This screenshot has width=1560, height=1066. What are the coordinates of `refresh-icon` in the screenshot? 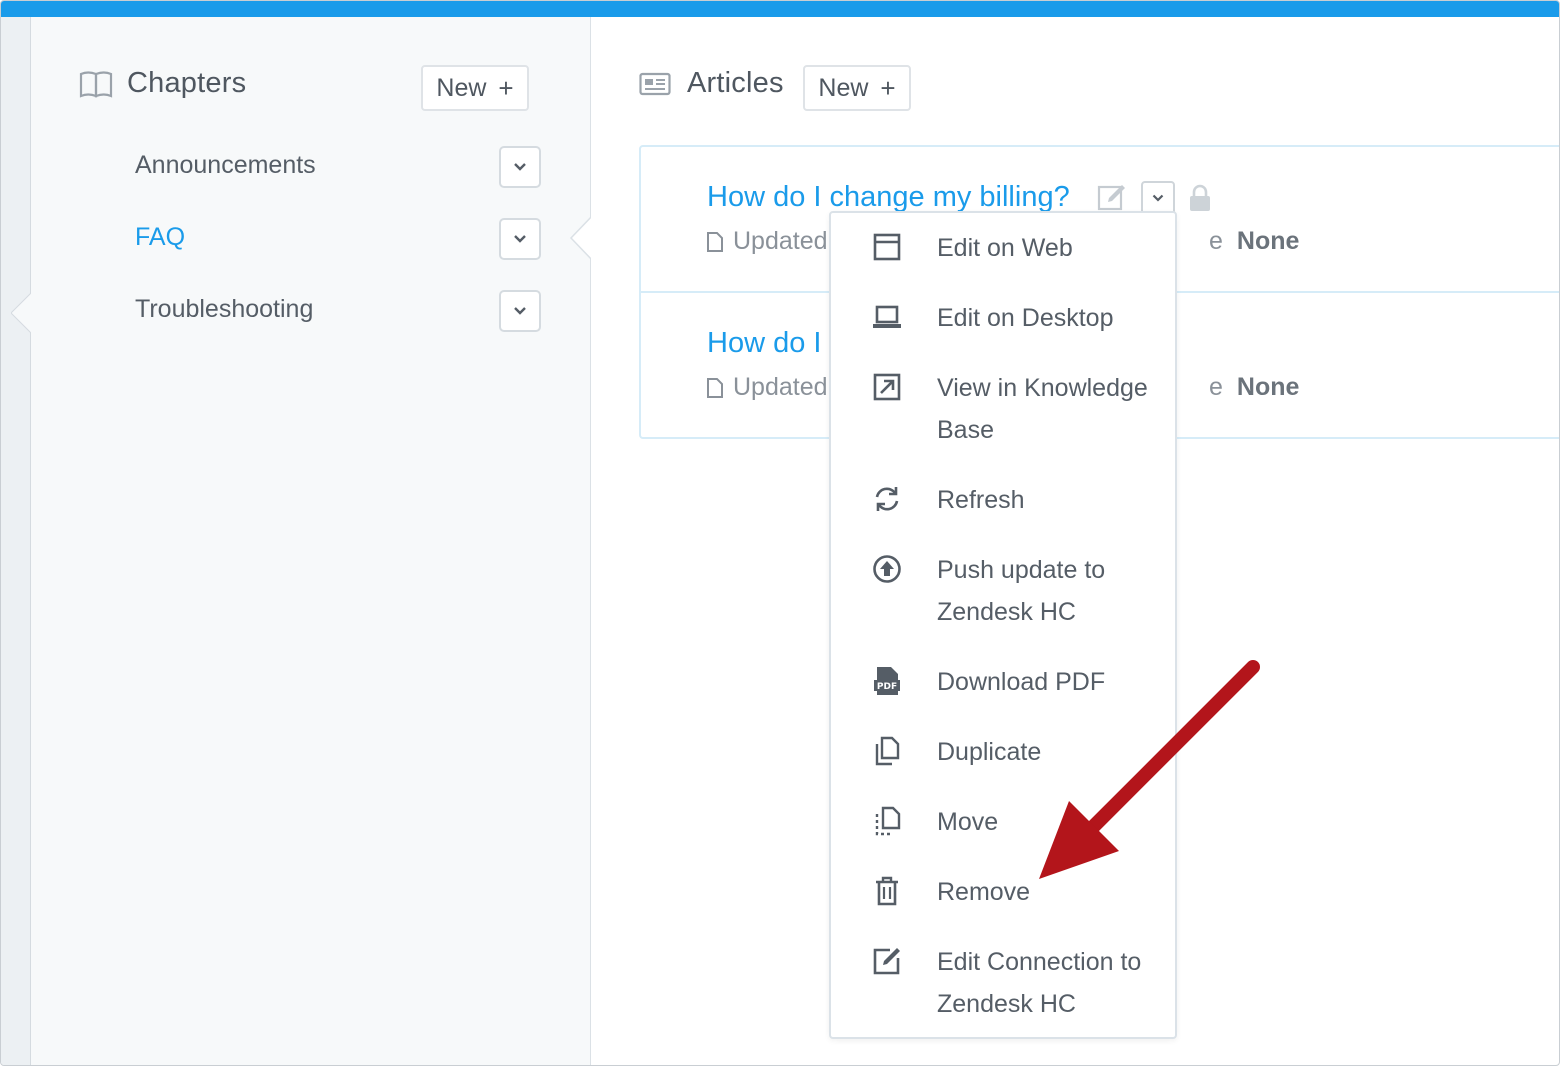 It's located at (887, 499).